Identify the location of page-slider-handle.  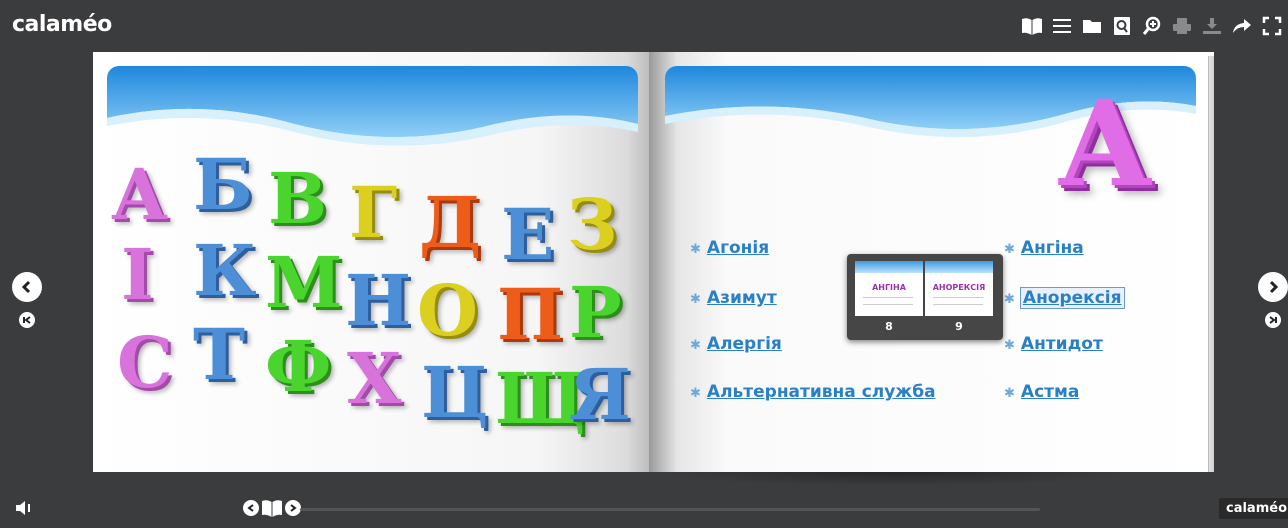
(272, 508).